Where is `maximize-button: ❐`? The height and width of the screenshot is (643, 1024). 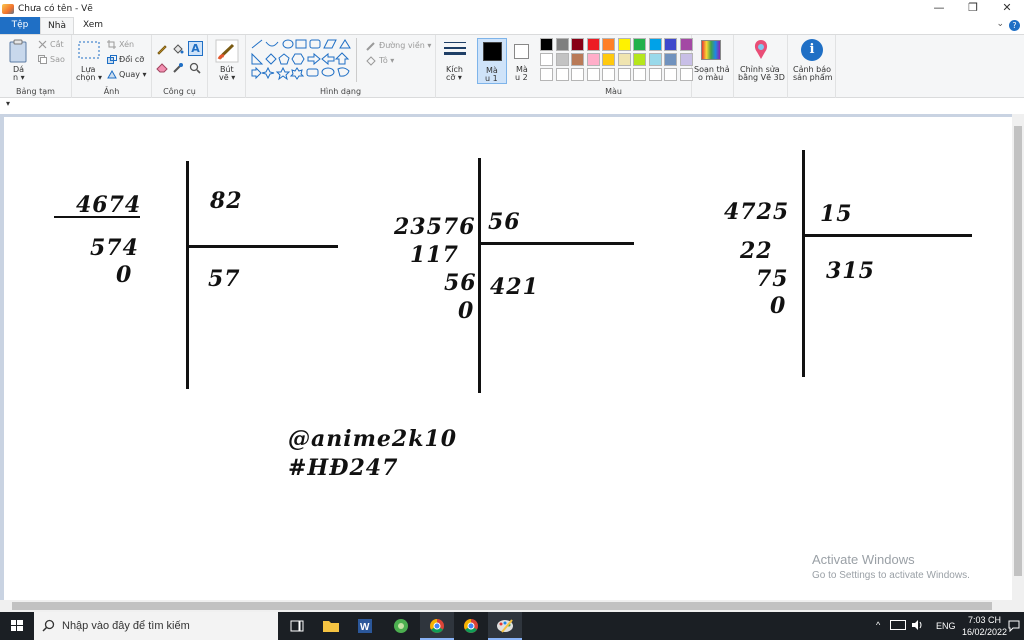 maximize-button: ❐ is located at coordinates (973, 8).